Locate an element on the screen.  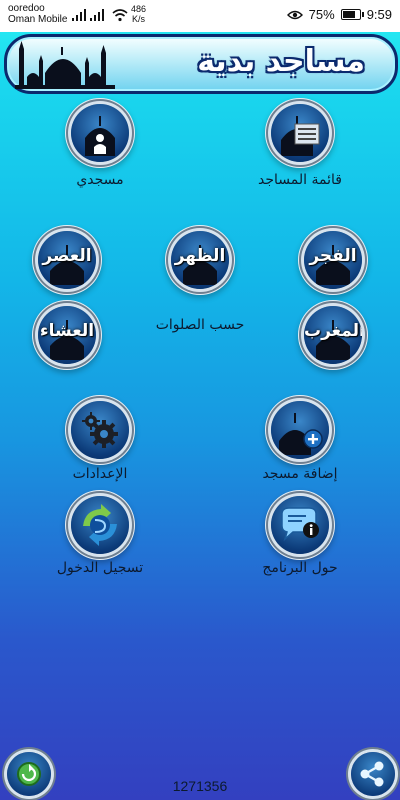
battery-percent: 75% is located at coordinates (321, 14).